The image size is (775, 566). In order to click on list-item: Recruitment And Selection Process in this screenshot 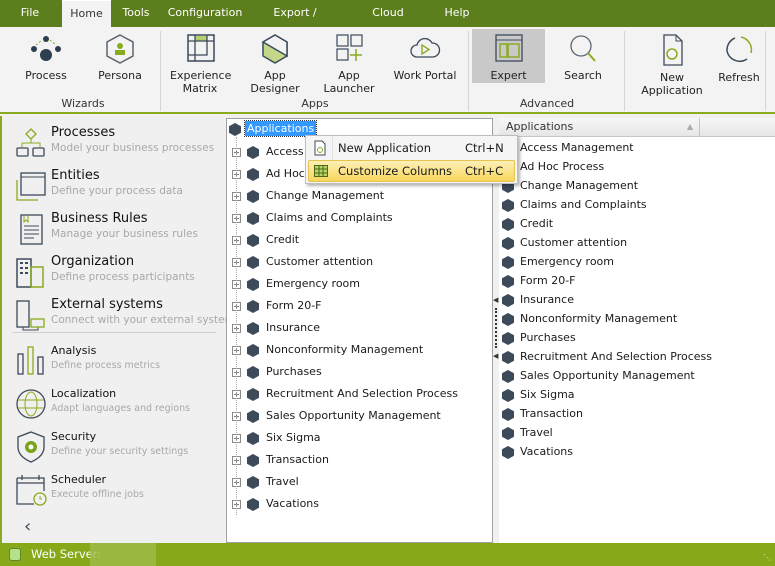, I will do `click(634, 357)`.